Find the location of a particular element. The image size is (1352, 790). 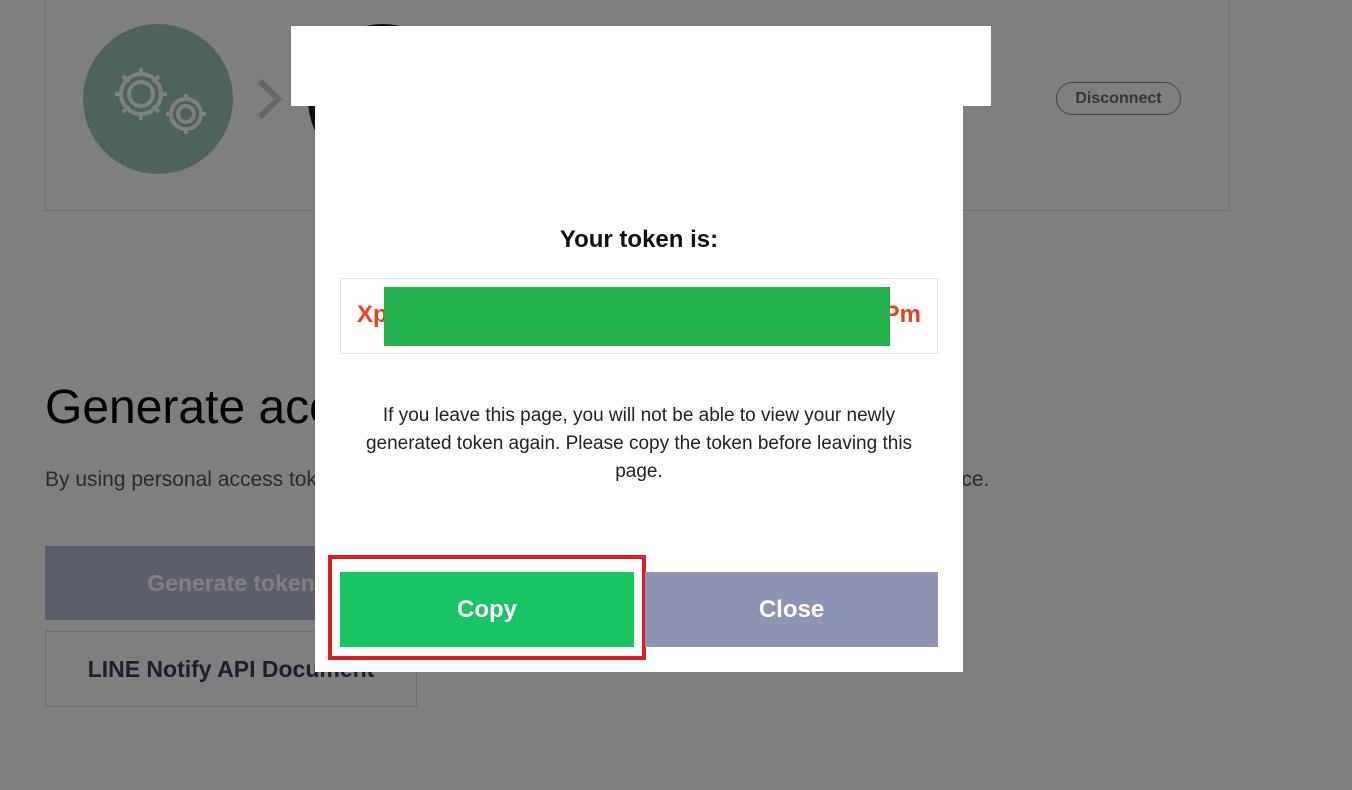

token-redaction is located at coordinates (637, 316).